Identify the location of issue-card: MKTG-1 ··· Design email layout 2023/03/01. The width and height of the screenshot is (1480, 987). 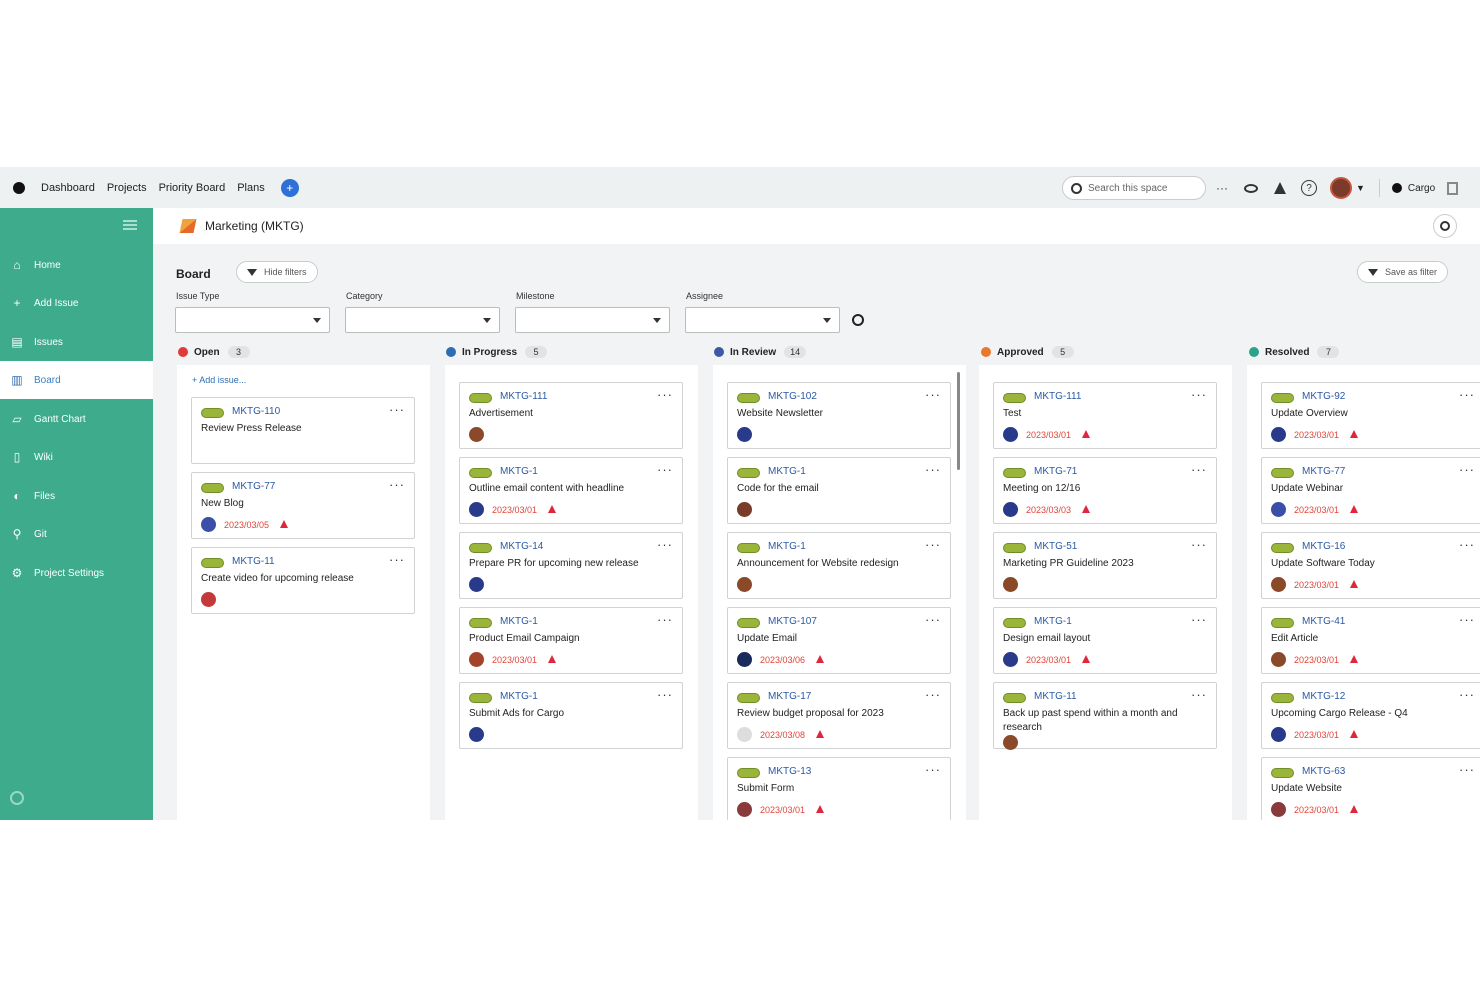
(1105, 640).